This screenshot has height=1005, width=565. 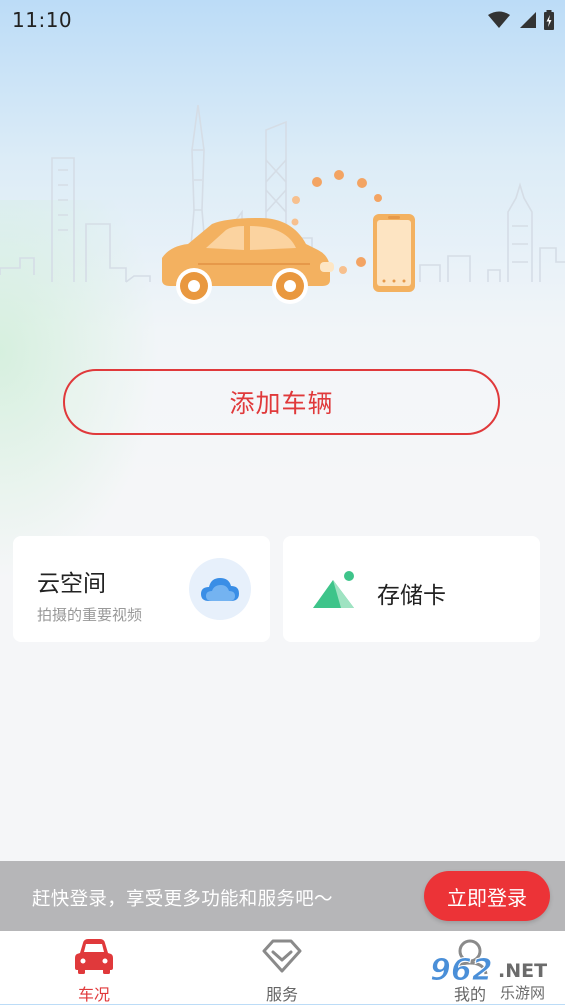 I want to click on tab-vehicle-status-label: 车况, so click(x=93, y=994).